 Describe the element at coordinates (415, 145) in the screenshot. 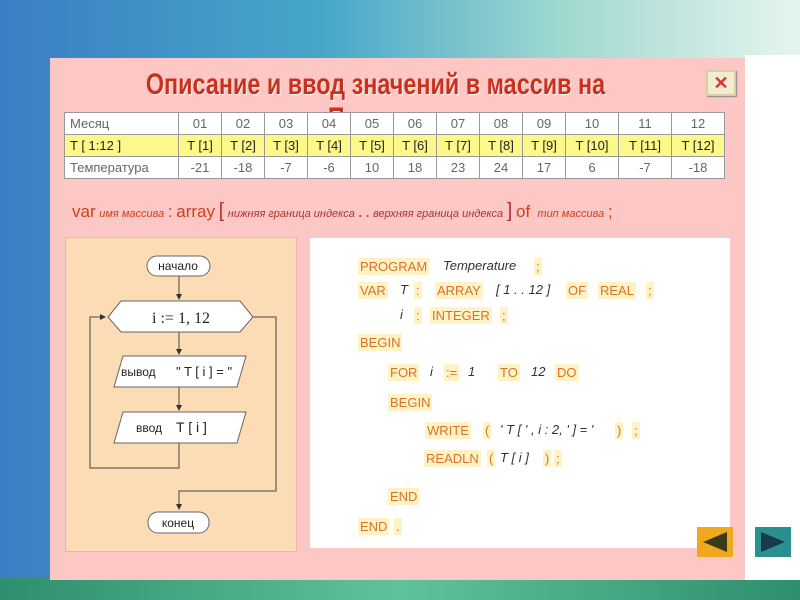

I see `table-cell: T [6]` at that location.